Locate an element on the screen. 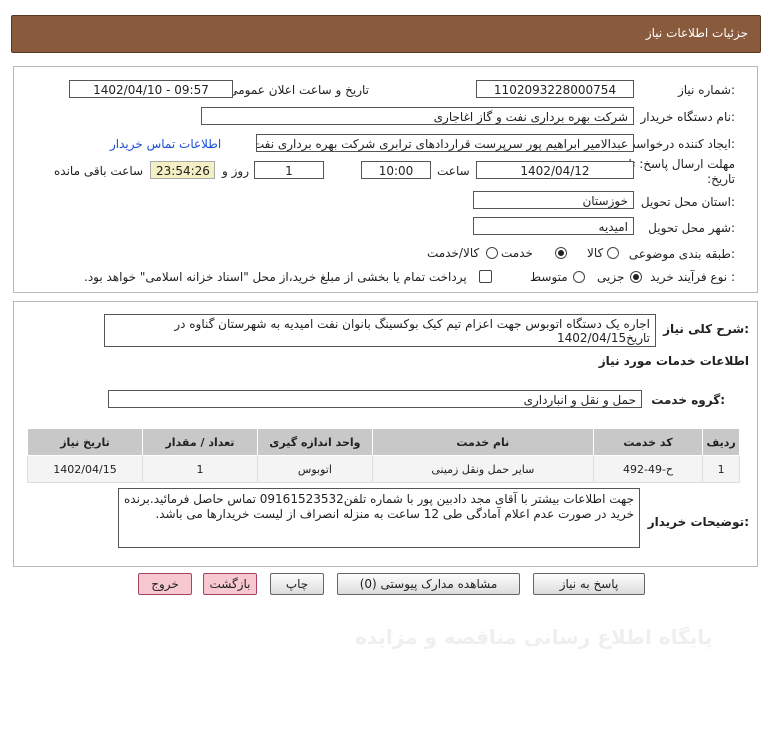 This screenshot has height=745, width=770. cell-need-date: 1402/04/15 is located at coordinates (85, 469).